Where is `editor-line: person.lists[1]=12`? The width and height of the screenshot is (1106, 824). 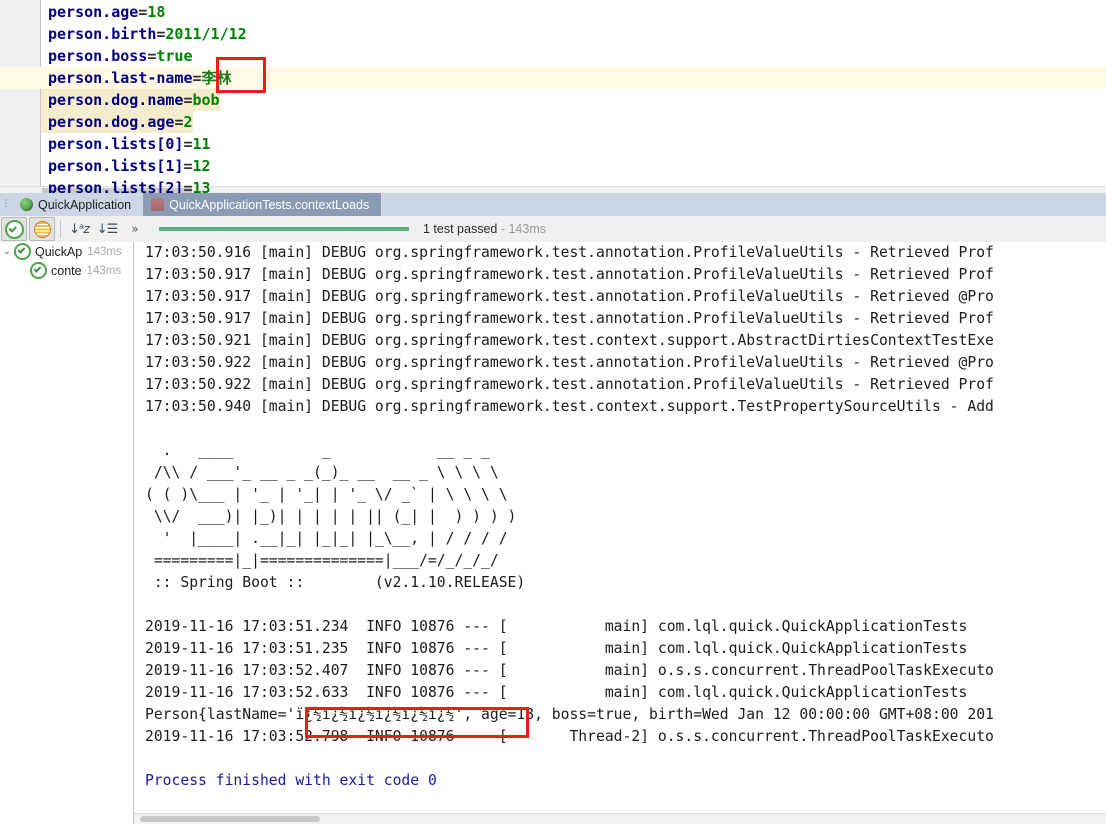 editor-line: person.lists[1]=12 is located at coordinates (553, 166).